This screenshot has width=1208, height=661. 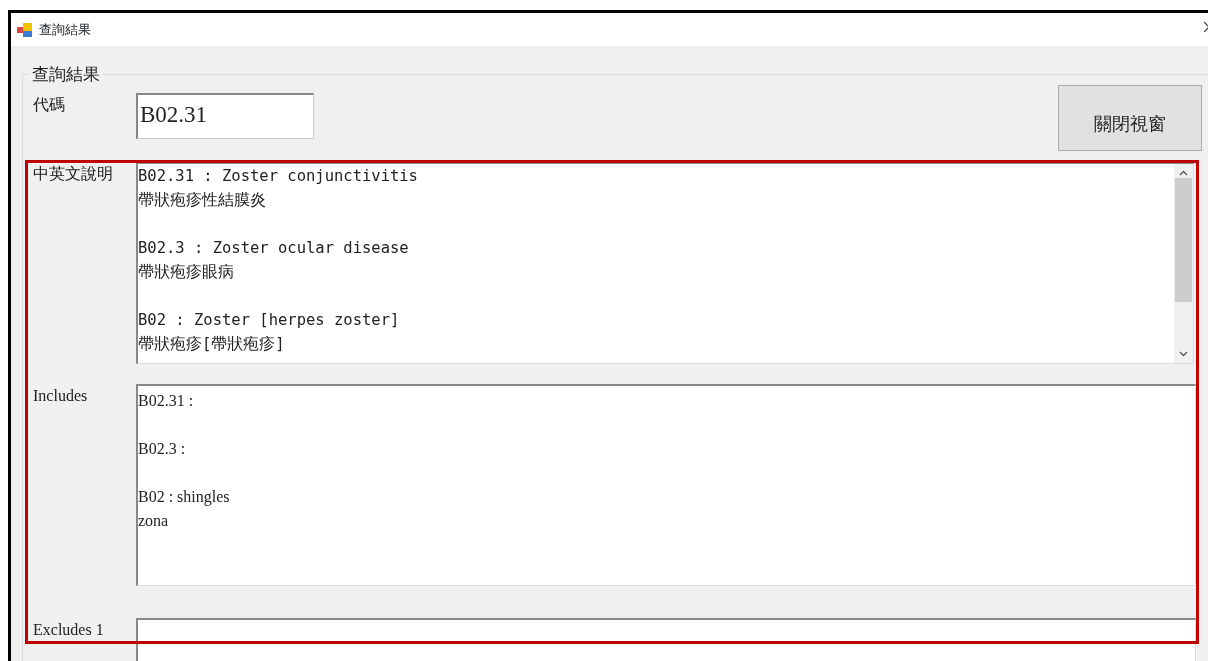 I want to click on scroll-thumb, so click(x=1183, y=240).